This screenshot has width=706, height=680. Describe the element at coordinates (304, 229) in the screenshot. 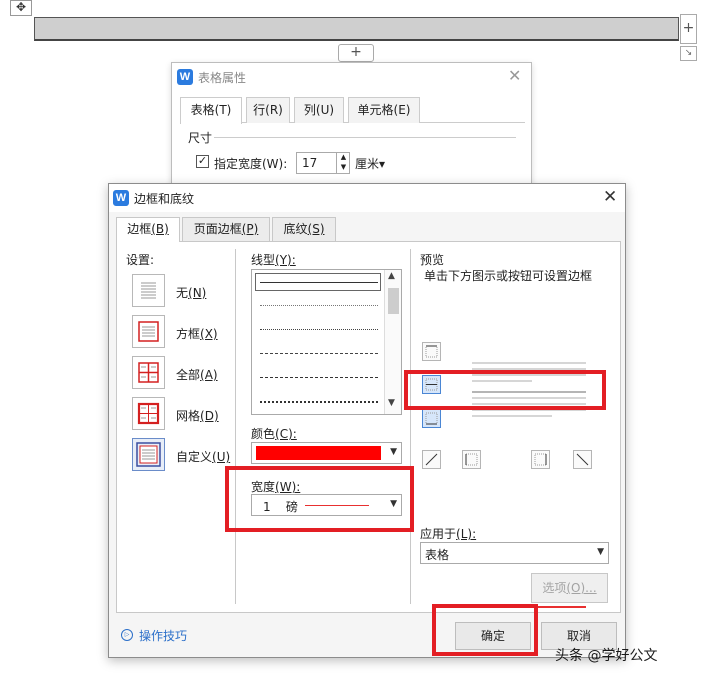

I see `tab-shading: 底纹(S)` at that location.